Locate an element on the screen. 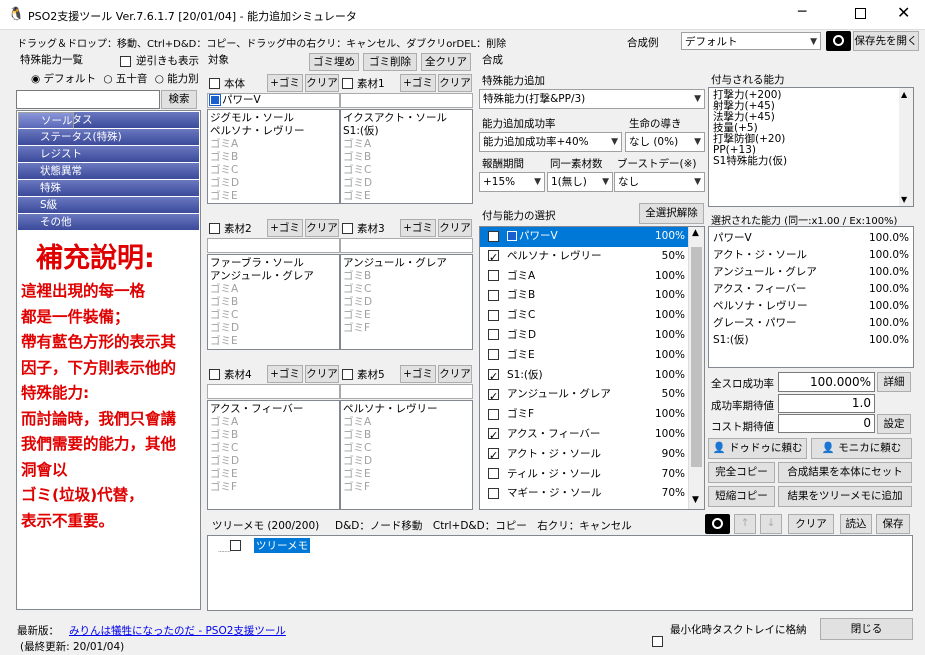  category-s-class: S級 is located at coordinates (108, 205).